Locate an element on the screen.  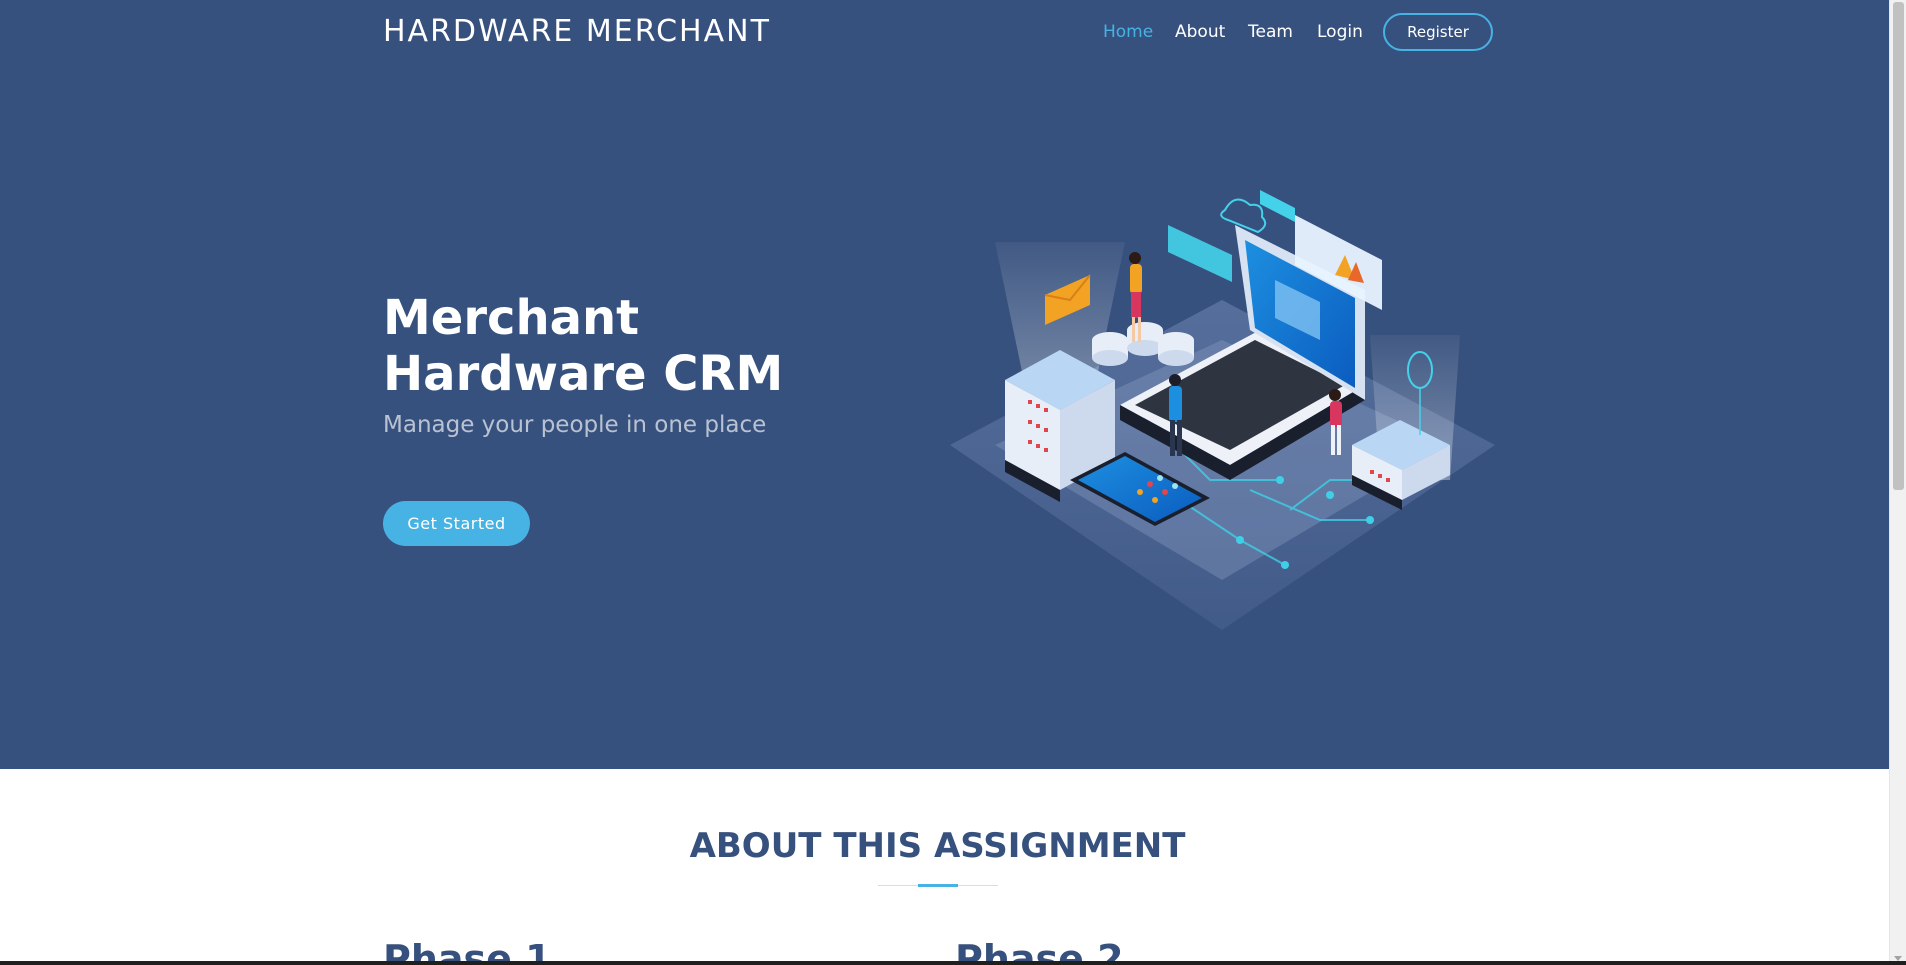
hero-illustration is located at coordinates (1222, 410).